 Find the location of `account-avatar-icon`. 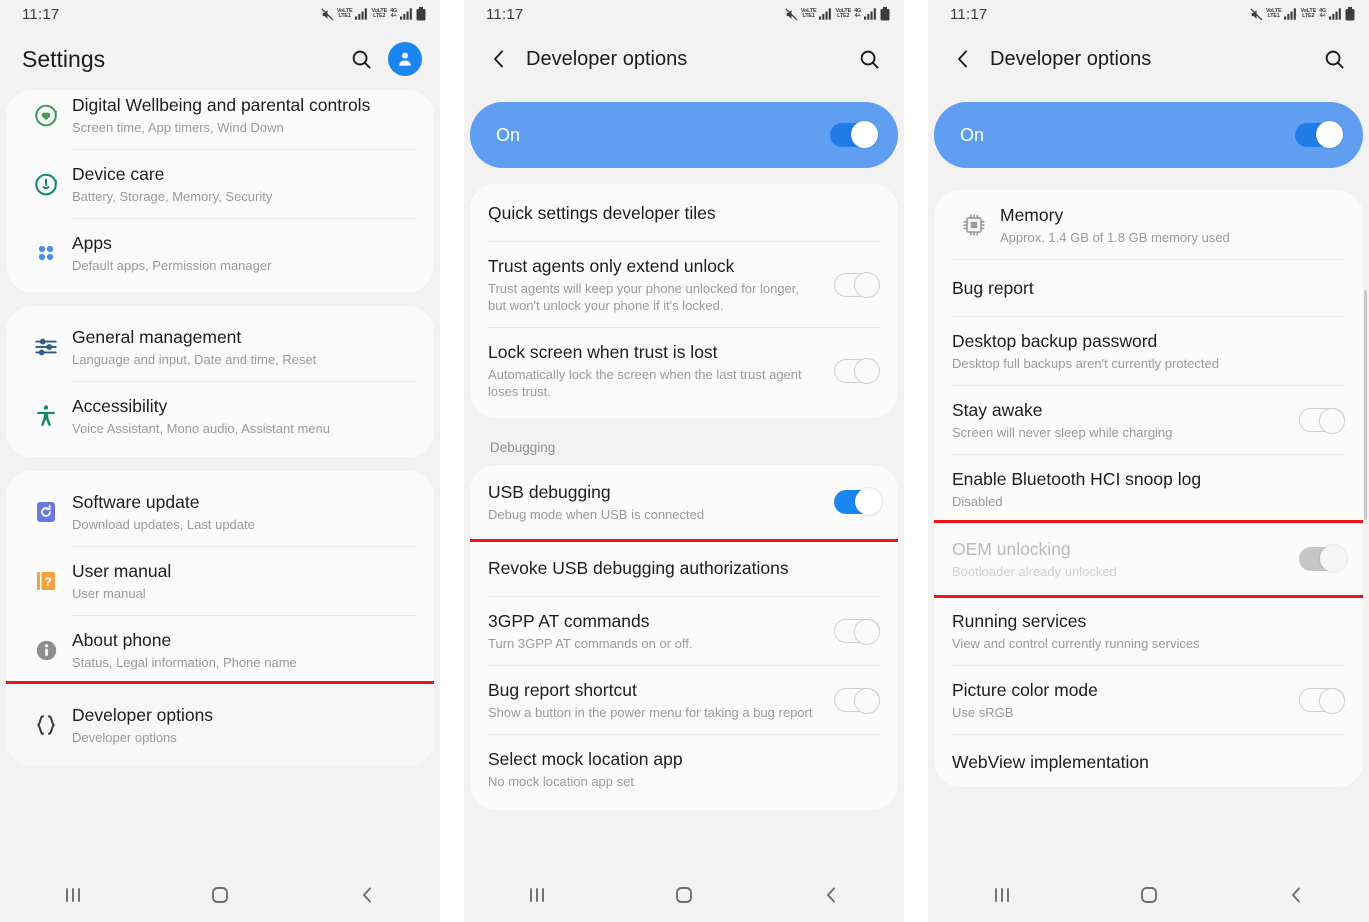

account-avatar-icon is located at coordinates (405, 59).